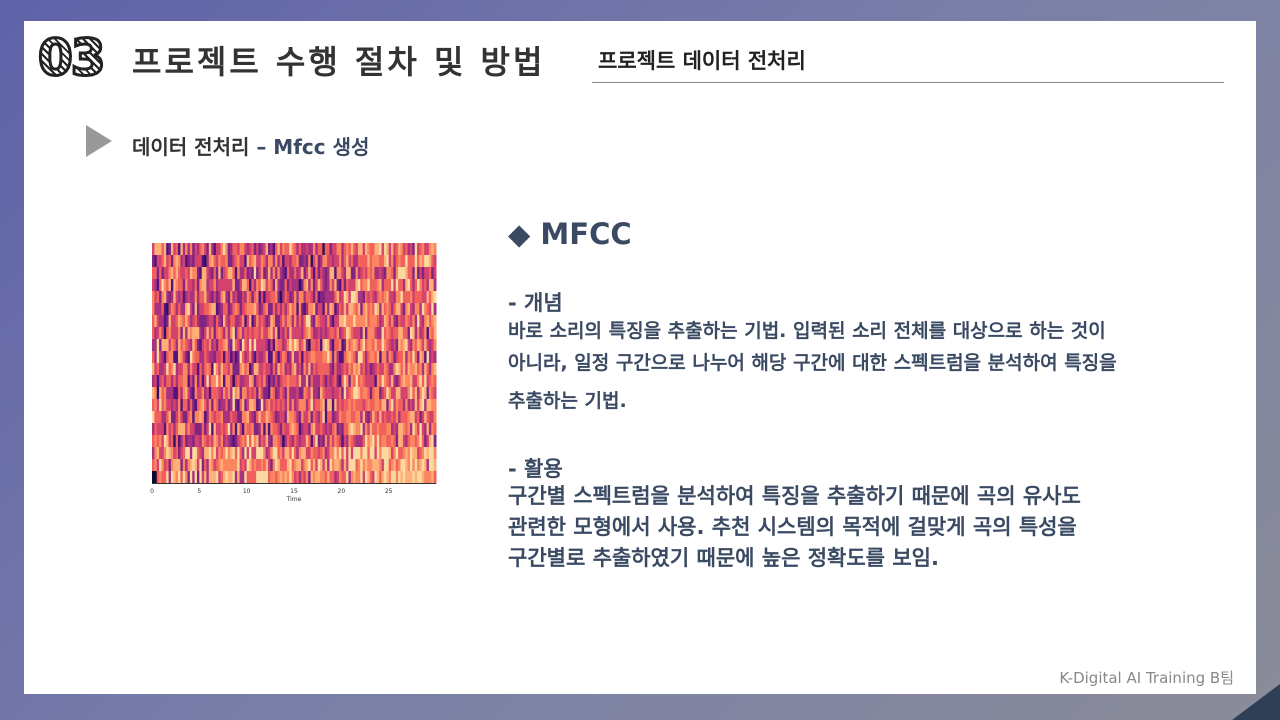  I want to click on usage-label: - 활용, so click(535, 469).